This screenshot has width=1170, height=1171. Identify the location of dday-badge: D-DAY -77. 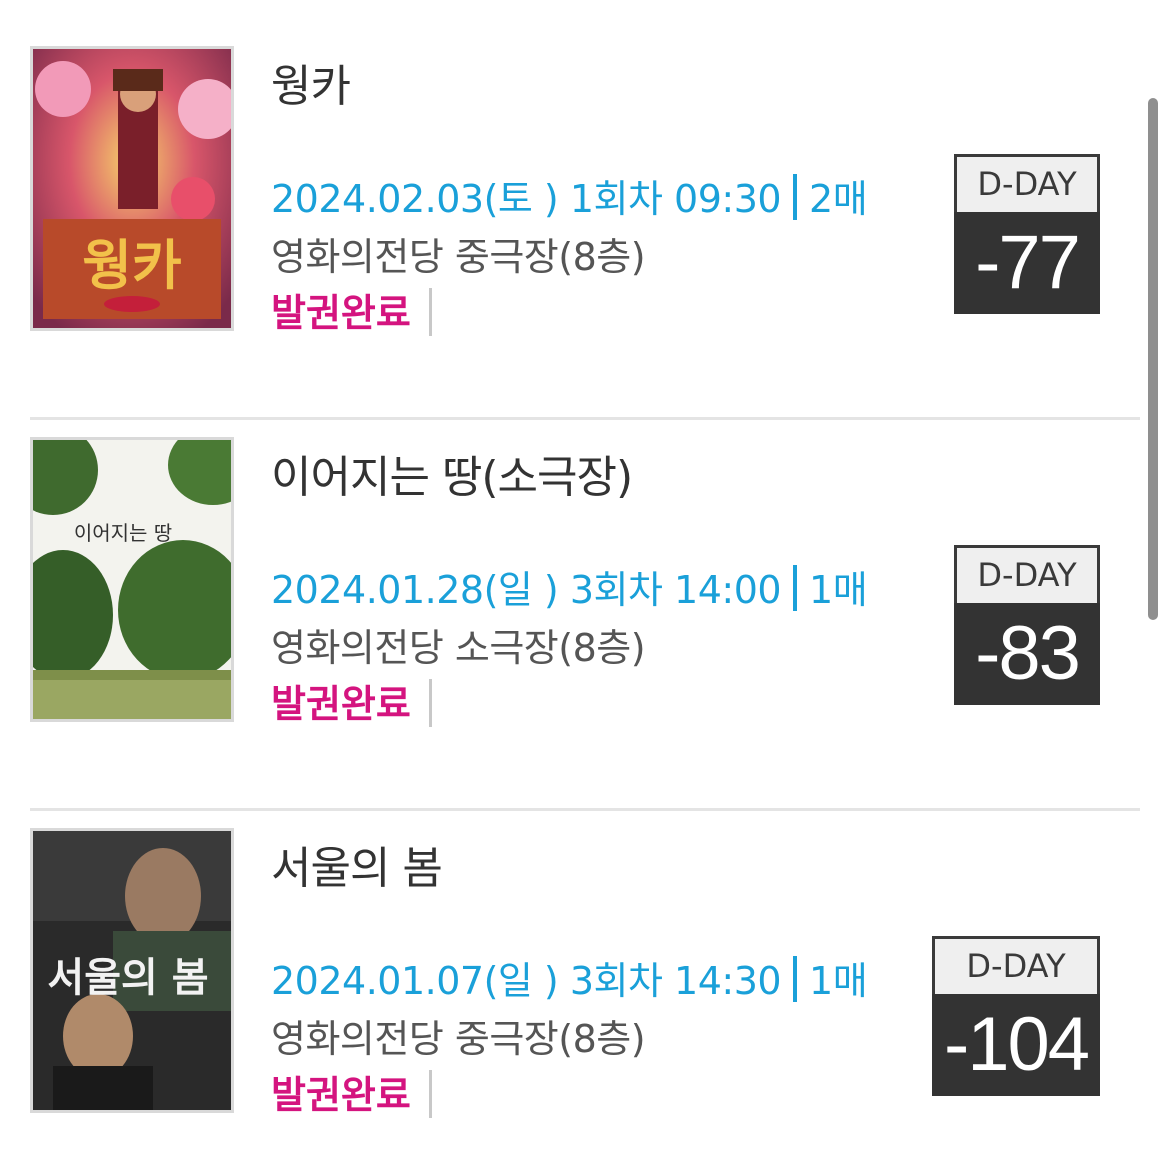
(1027, 234).